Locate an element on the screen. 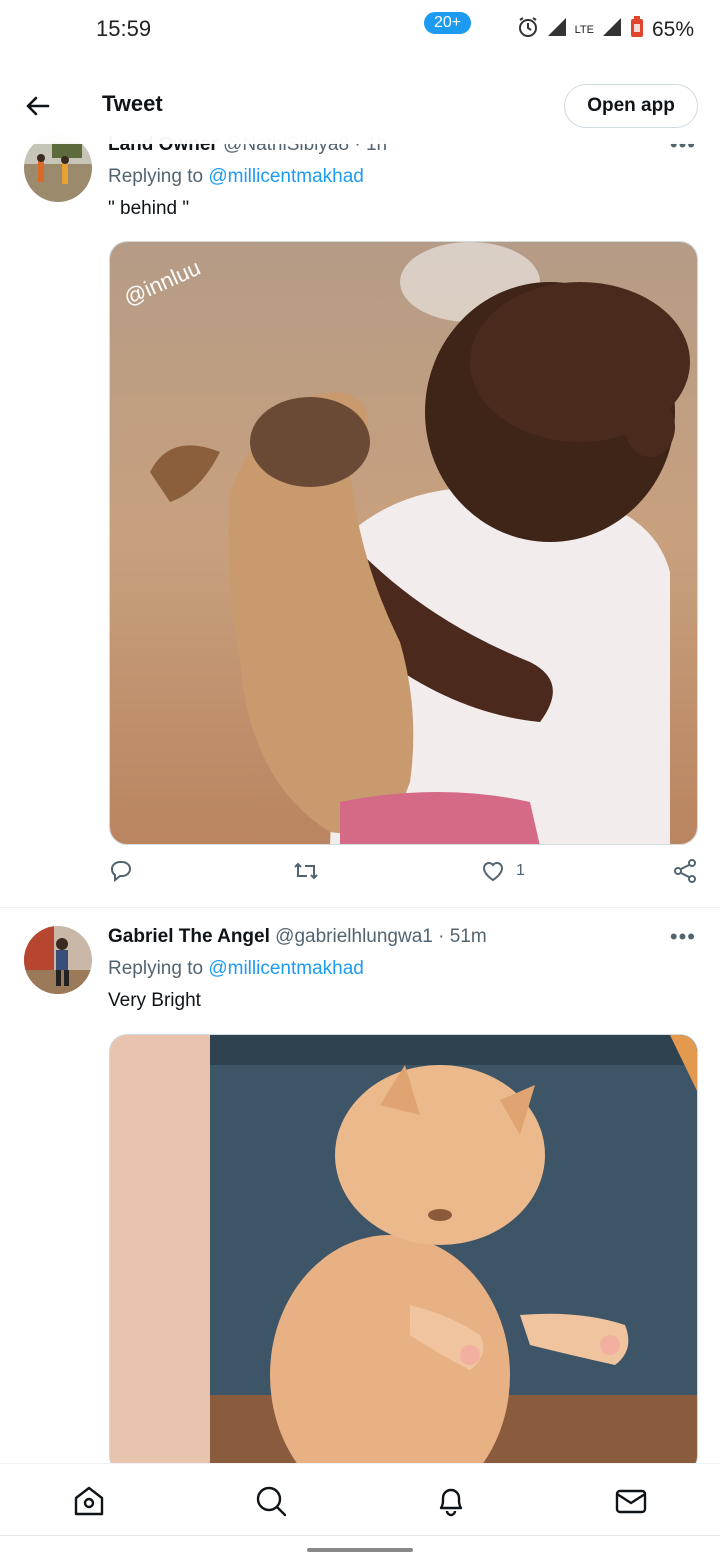  home-icon is located at coordinates (89, 1501).